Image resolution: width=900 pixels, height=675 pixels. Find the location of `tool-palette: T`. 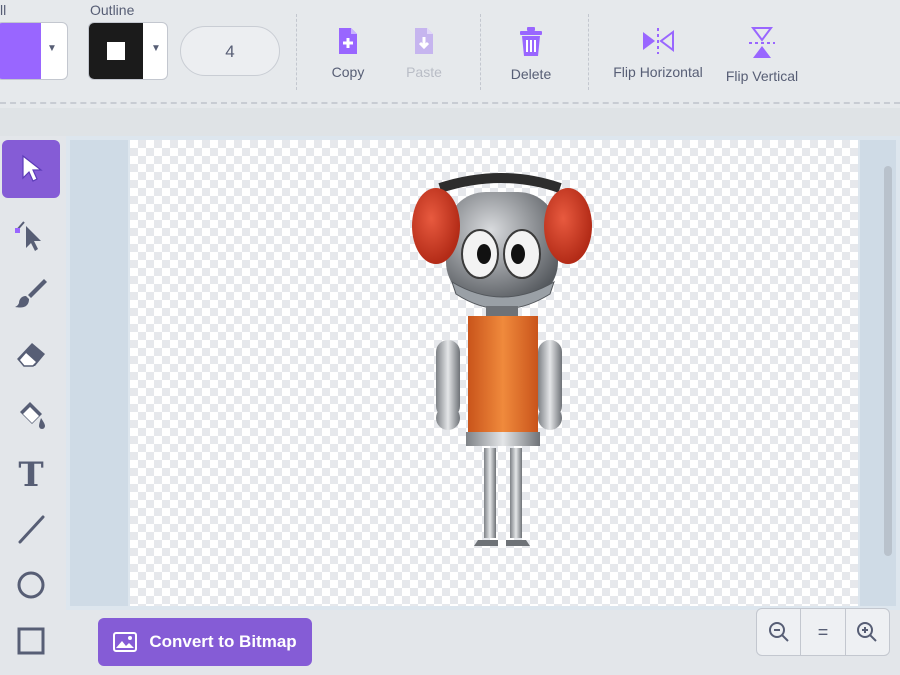

tool-palette: T is located at coordinates (33, 405).